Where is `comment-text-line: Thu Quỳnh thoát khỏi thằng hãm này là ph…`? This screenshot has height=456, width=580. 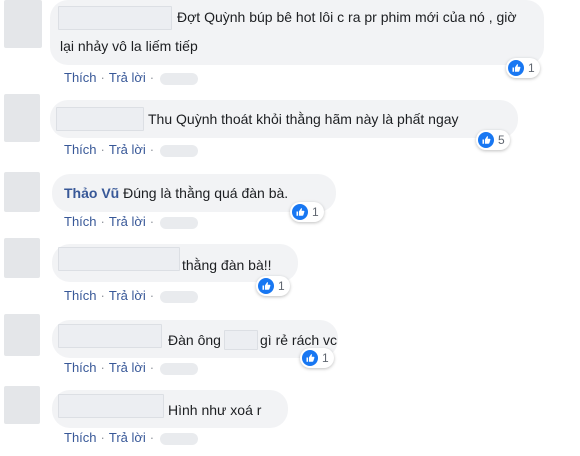
comment-text-line: Thu Quỳnh thoát khỏi thằng hãm này là ph… is located at coordinates (303, 119).